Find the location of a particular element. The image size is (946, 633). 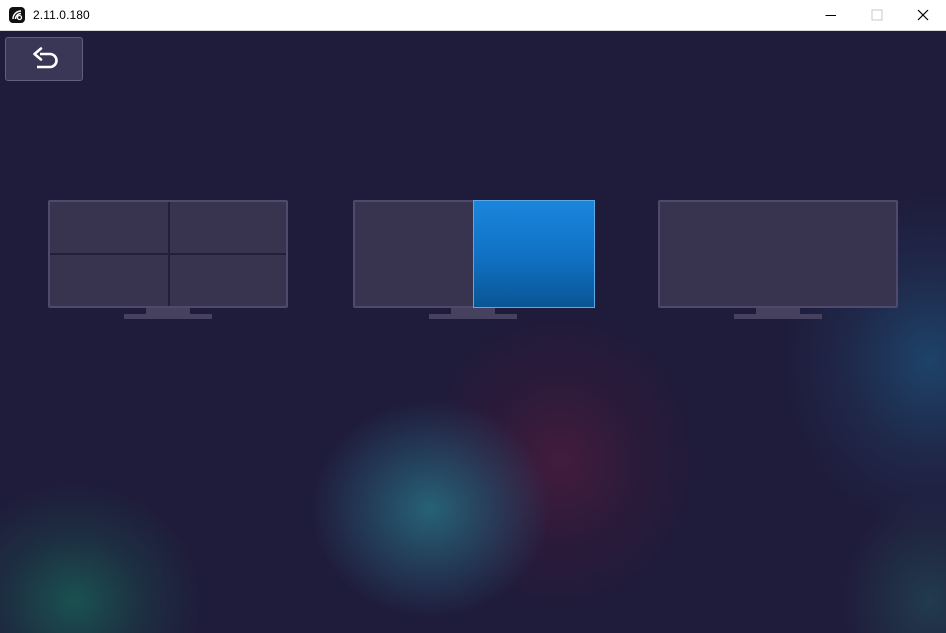

minimize-button is located at coordinates (831, 15).